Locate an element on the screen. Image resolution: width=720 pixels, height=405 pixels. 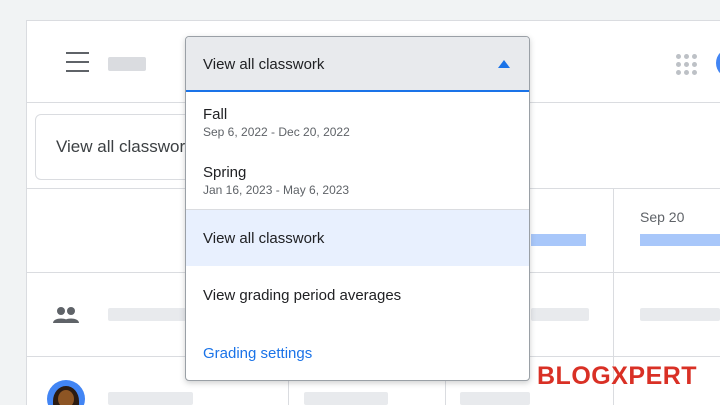
option-label: Spring is located at coordinates (225, 172).